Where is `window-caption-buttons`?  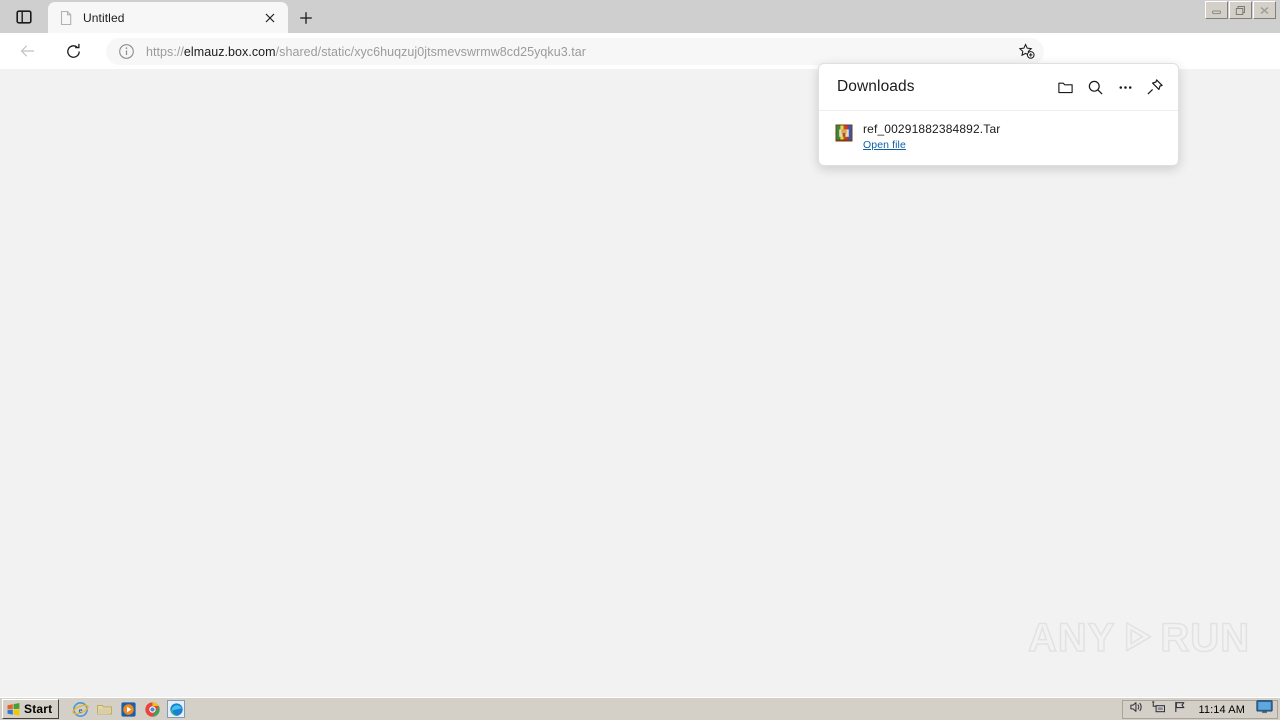
window-caption-buttons is located at coordinates (1240, 10).